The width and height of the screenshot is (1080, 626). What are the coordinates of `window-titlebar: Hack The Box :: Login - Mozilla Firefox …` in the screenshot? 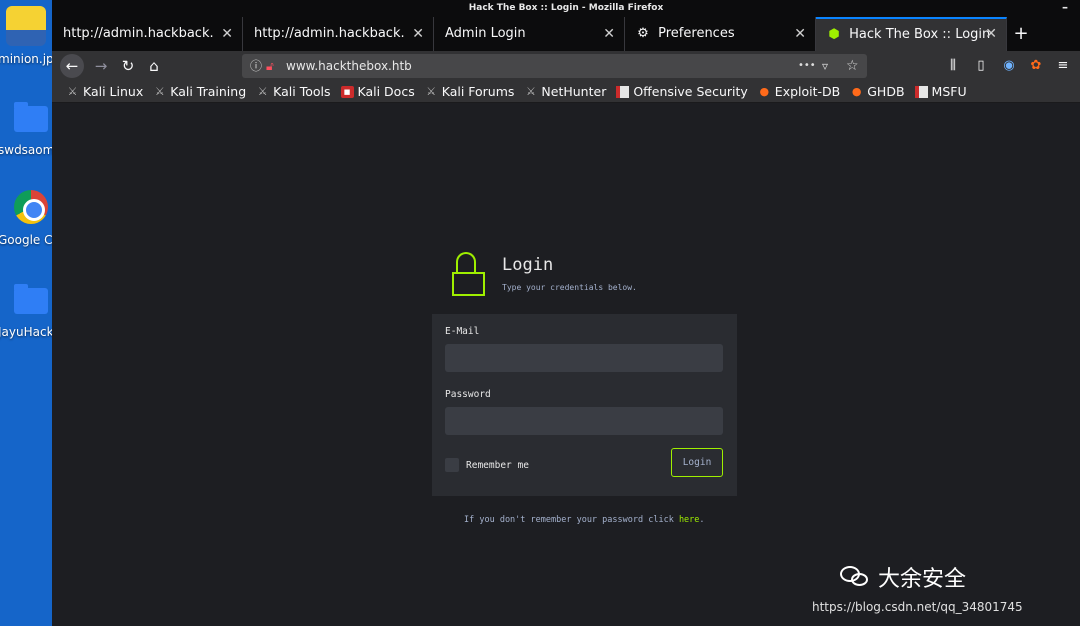 It's located at (566, 8).